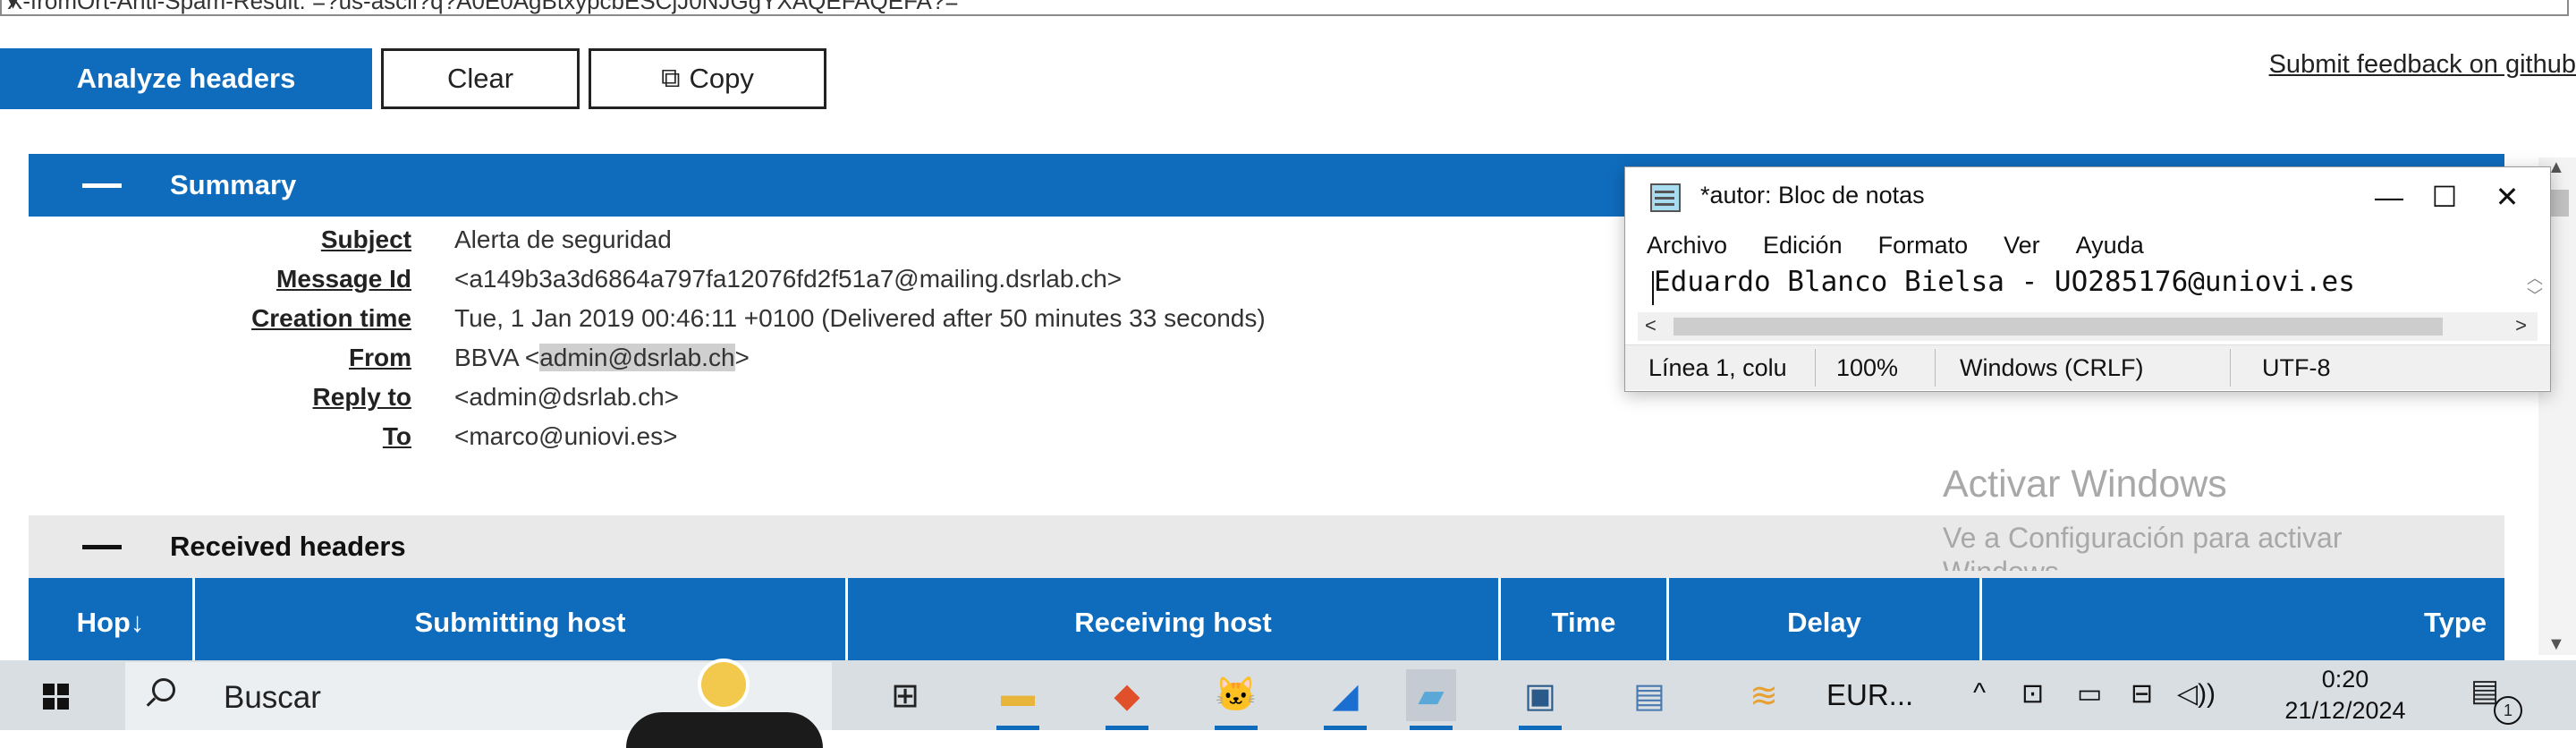  I want to click on summary-row-to: To <marco@uniovi.es>, so click(1288, 440).